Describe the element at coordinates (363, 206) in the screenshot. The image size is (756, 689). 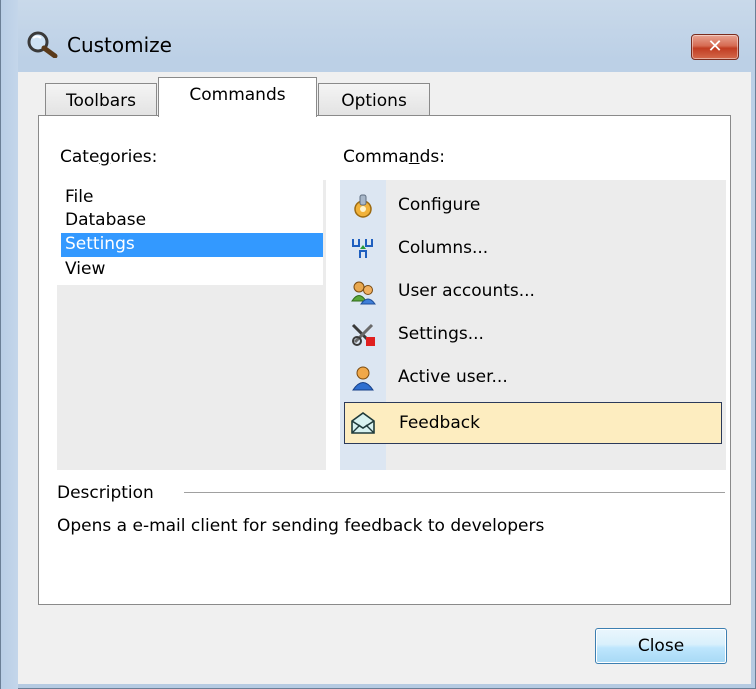
I see `configure-icon` at that location.